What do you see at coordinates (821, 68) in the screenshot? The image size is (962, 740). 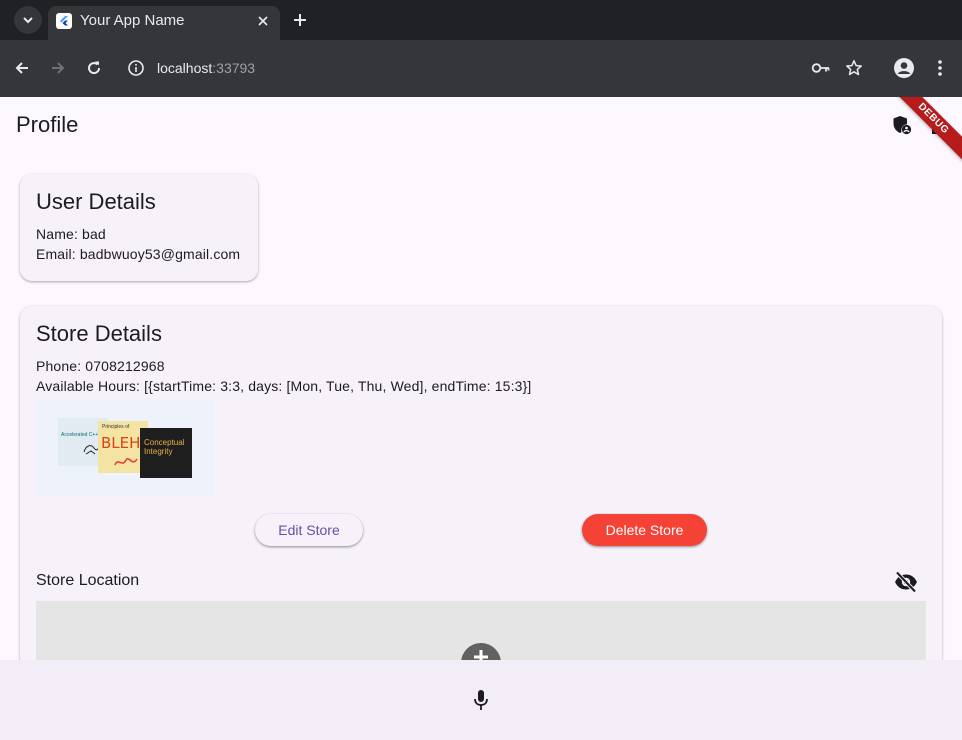 I see `key-icon` at bounding box center [821, 68].